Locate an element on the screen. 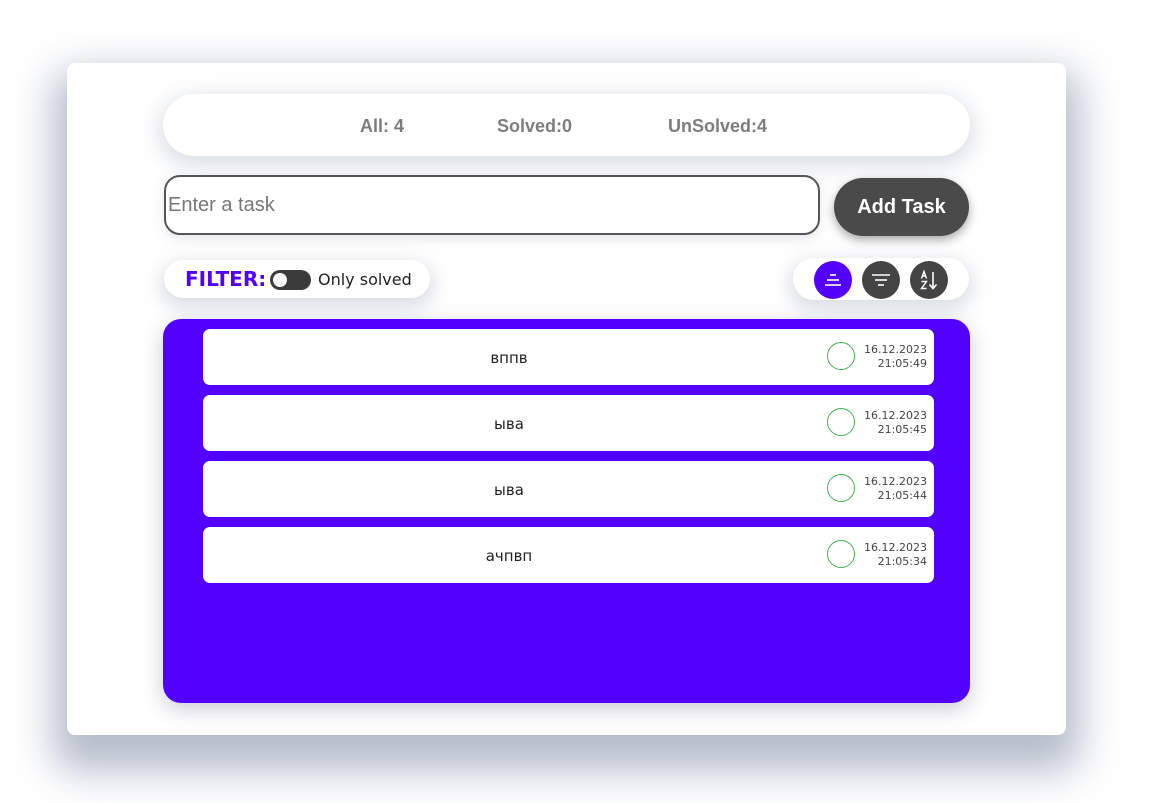 This screenshot has width=1154, height=803. sort-az-icon is located at coordinates (929, 279).